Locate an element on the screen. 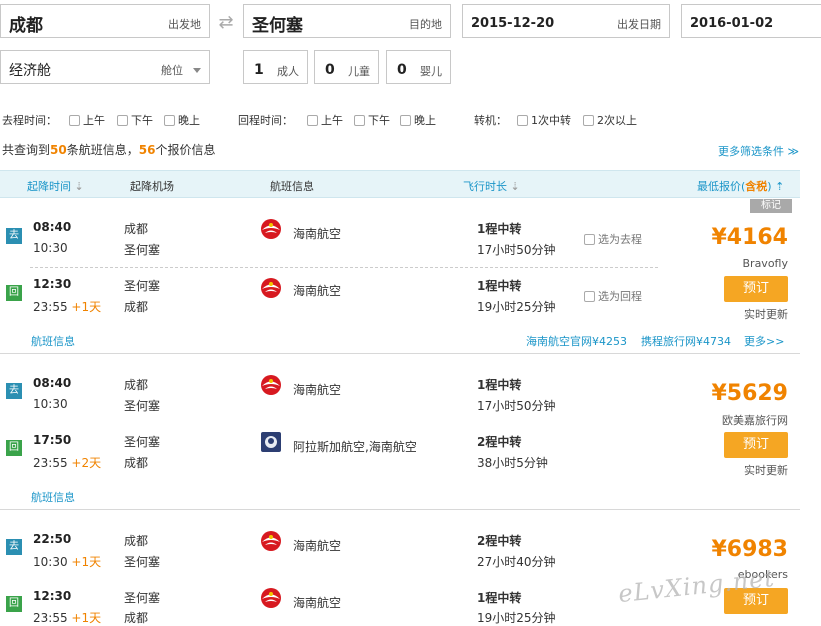 This screenshot has height=626, width=821. sort-by-price: 最低报价(含税) ⇡ is located at coordinates (740, 186).